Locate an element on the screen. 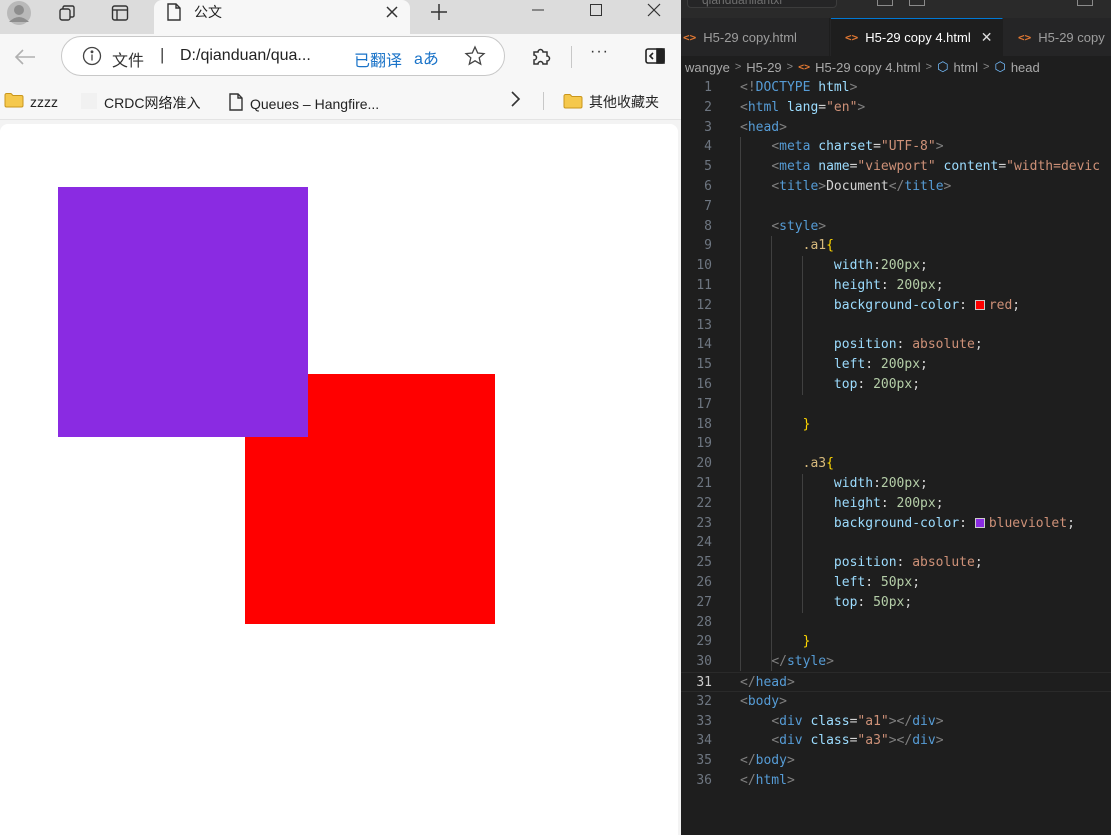 This screenshot has width=1111, height=835. chevron-right-icon is located at coordinates (515, 101).